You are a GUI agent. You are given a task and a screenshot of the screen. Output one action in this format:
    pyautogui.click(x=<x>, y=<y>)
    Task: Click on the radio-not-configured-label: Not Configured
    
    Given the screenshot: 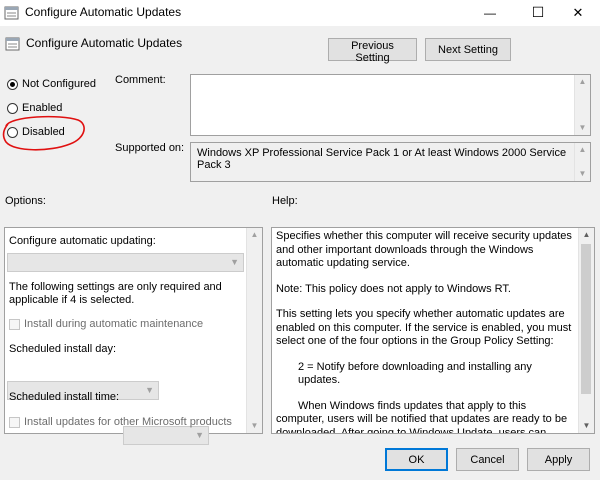 What is the action you would take?
    pyautogui.click(x=59, y=84)
    